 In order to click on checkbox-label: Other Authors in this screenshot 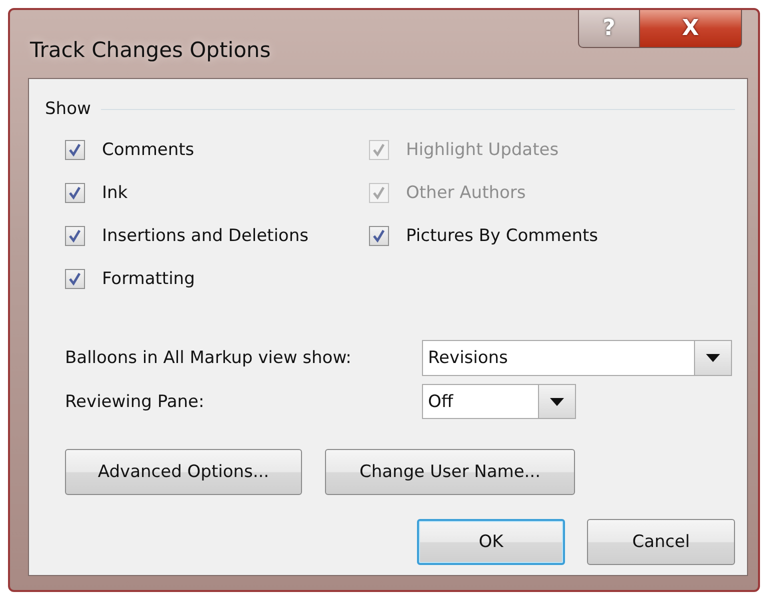, I will do `click(466, 193)`.